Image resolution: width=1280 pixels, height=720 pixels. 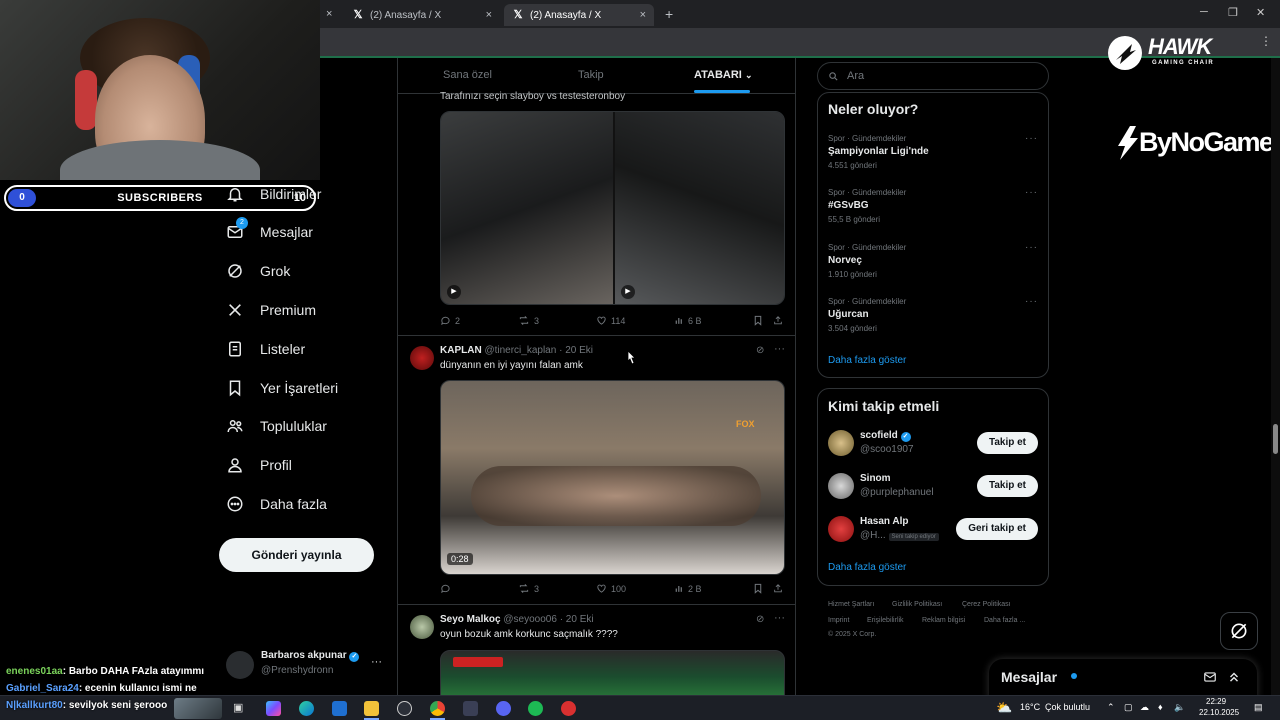 I want to click on outlook-icon, so click(x=339, y=708).